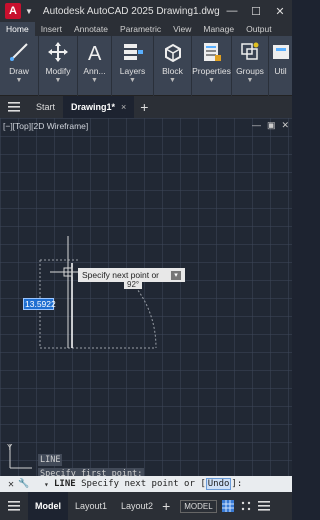 The image size is (320, 520). I want to click on svg-text: A, so click(95, 53).